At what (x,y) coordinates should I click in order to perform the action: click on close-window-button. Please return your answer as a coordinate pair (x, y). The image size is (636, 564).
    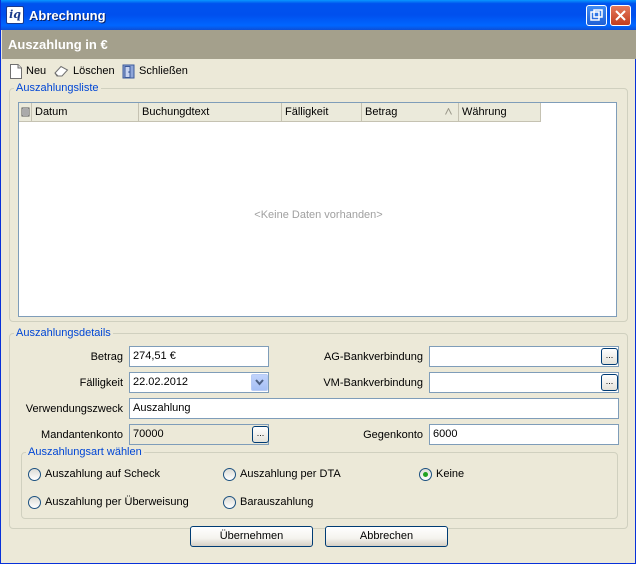
    Looking at the image, I should click on (620, 15).